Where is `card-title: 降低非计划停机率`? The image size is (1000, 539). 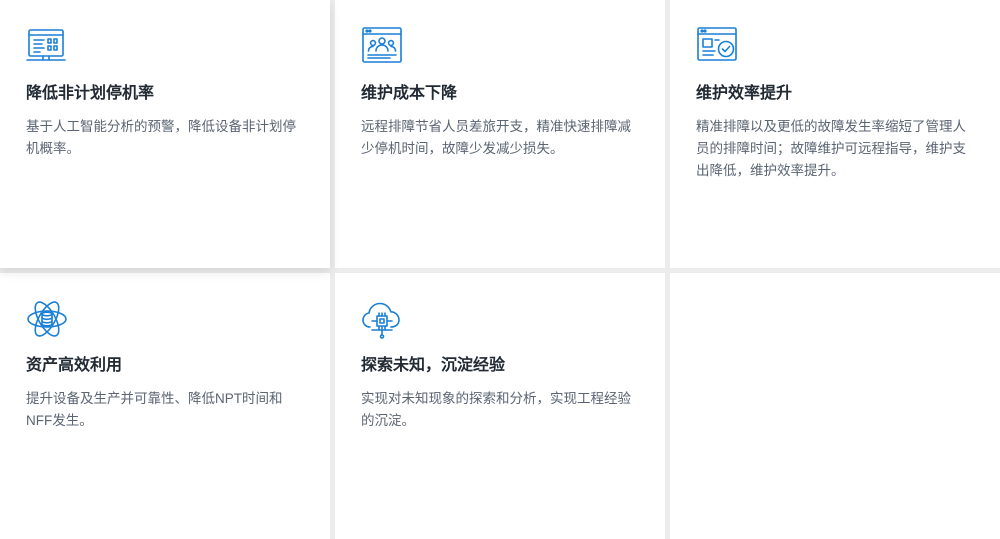 card-title: 降低非计划停机率 is located at coordinates (90, 93).